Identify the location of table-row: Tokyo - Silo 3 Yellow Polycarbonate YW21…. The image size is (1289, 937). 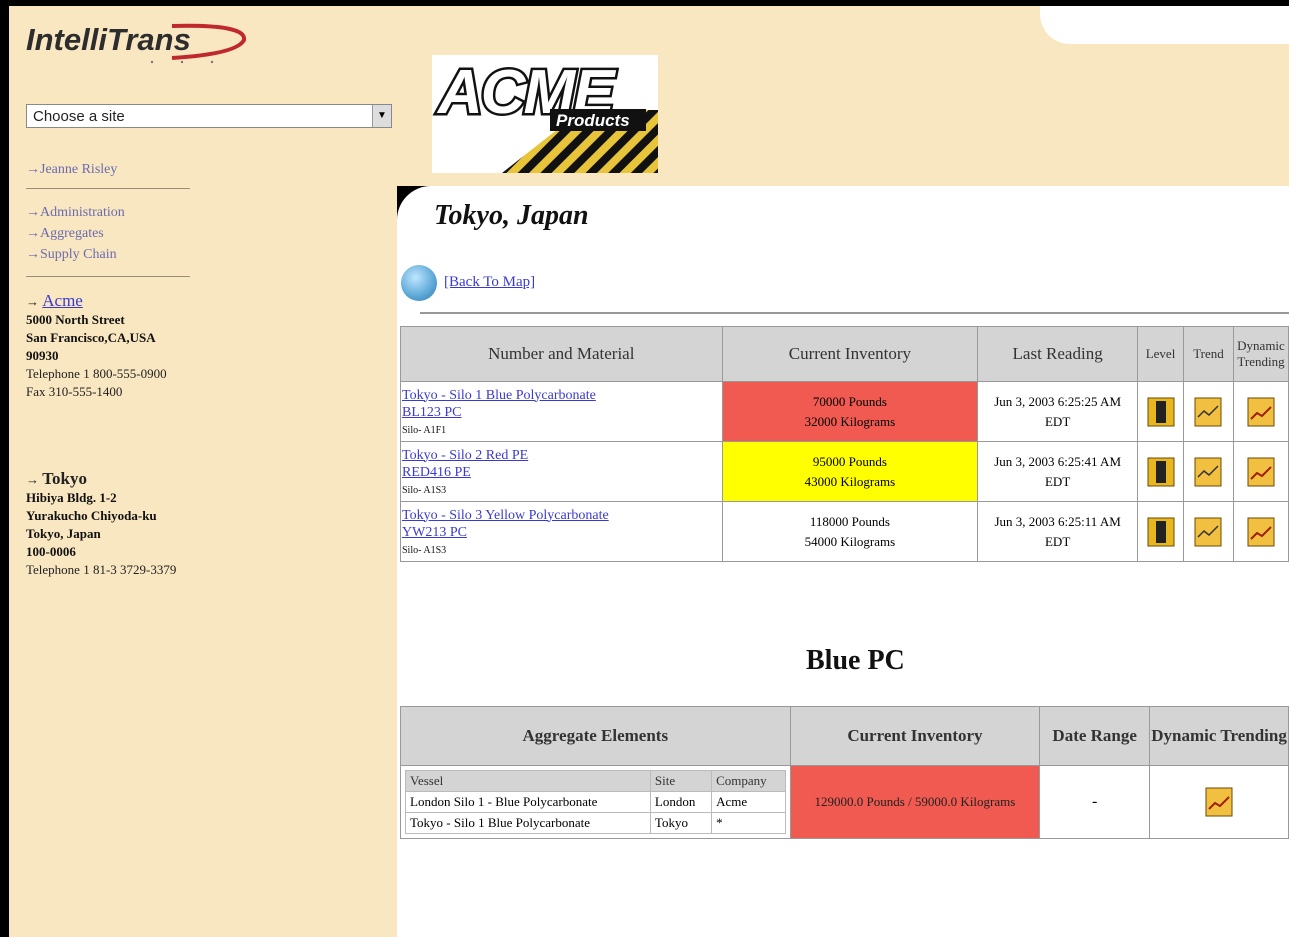
(844, 531).